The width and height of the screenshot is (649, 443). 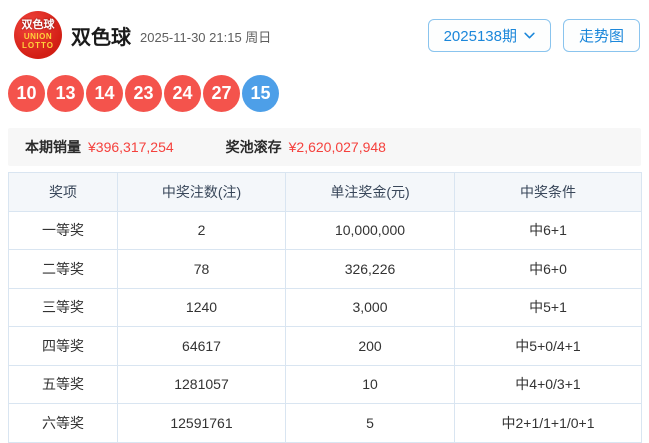 I want to click on table-cell: 中5+0/4+1, so click(x=548, y=346).